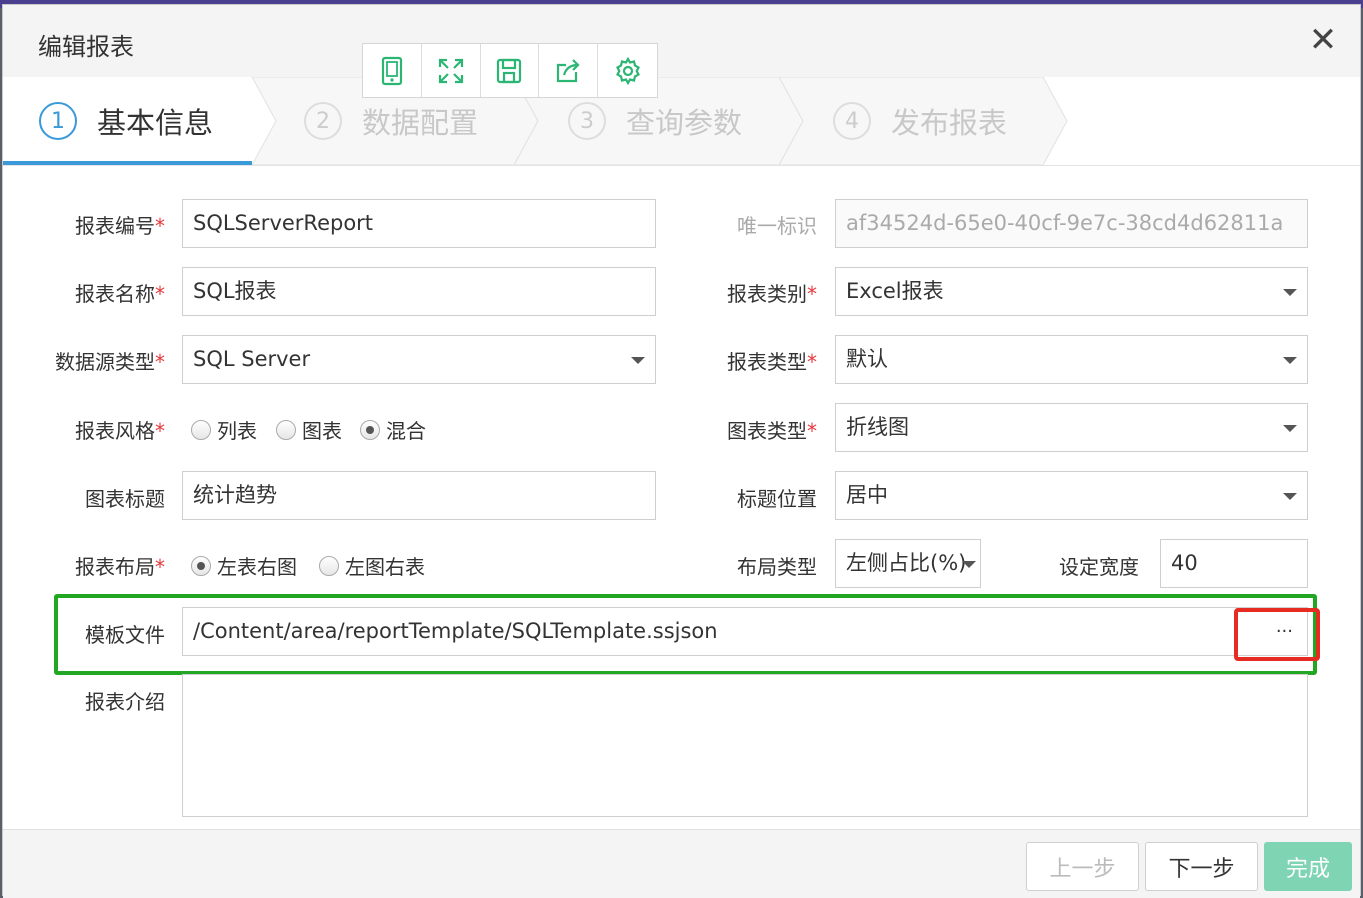 Image resolution: width=1363 pixels, height=898 pixels. Describe the element at coordinates (419, 291) in the screenshot. I see `report-name-input: SQL报表` at that location.